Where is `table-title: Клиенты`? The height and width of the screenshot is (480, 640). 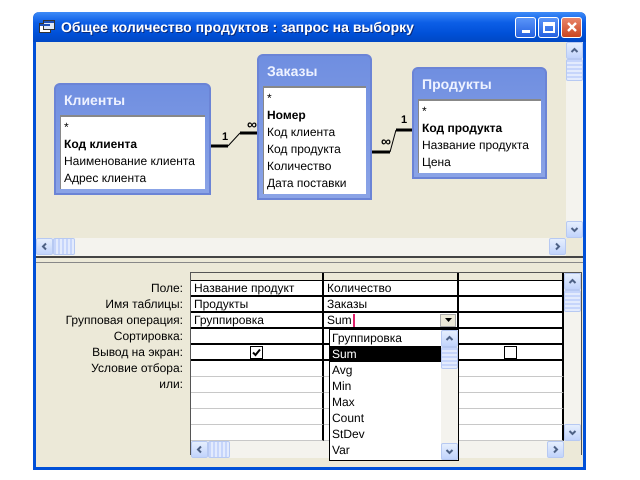
table-title: Клиенты is located at coordinates (94, 100).